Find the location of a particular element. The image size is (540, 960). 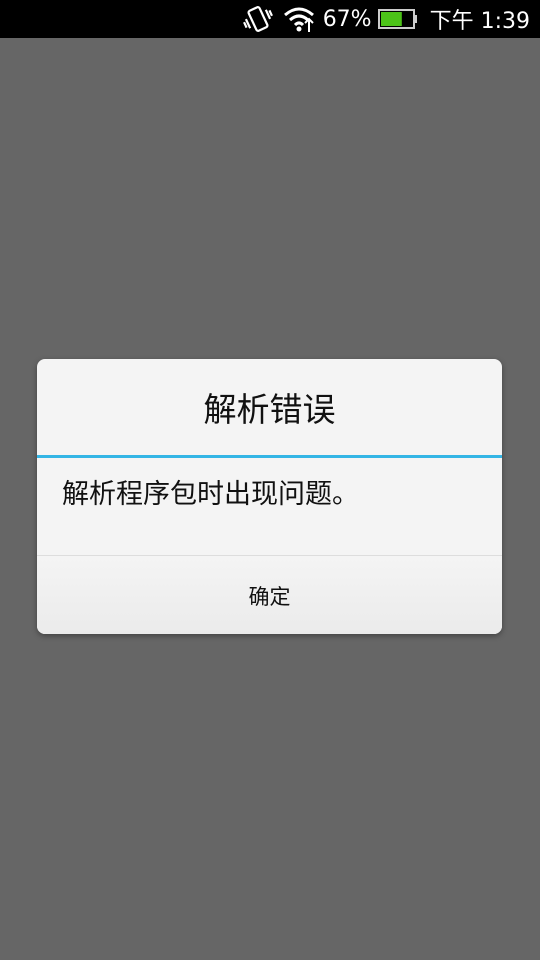

battery-icon is located at coordinates (403, 19).